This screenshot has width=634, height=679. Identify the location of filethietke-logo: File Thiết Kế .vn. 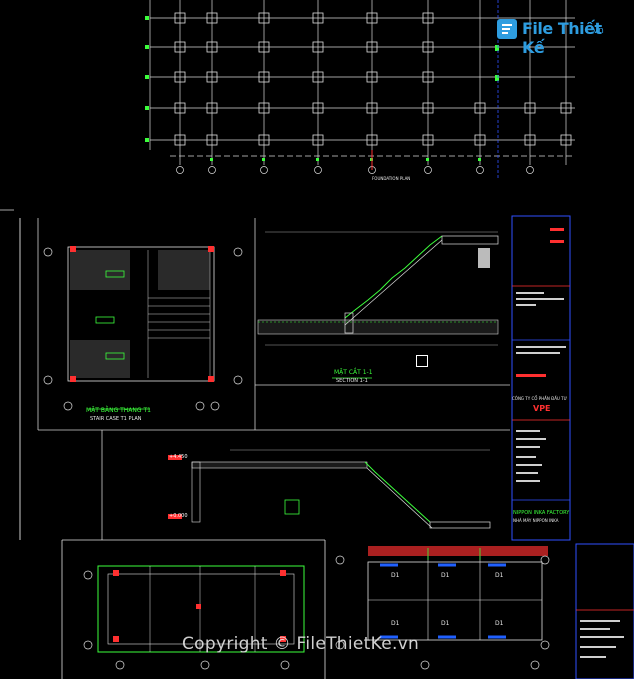
(550, 35).